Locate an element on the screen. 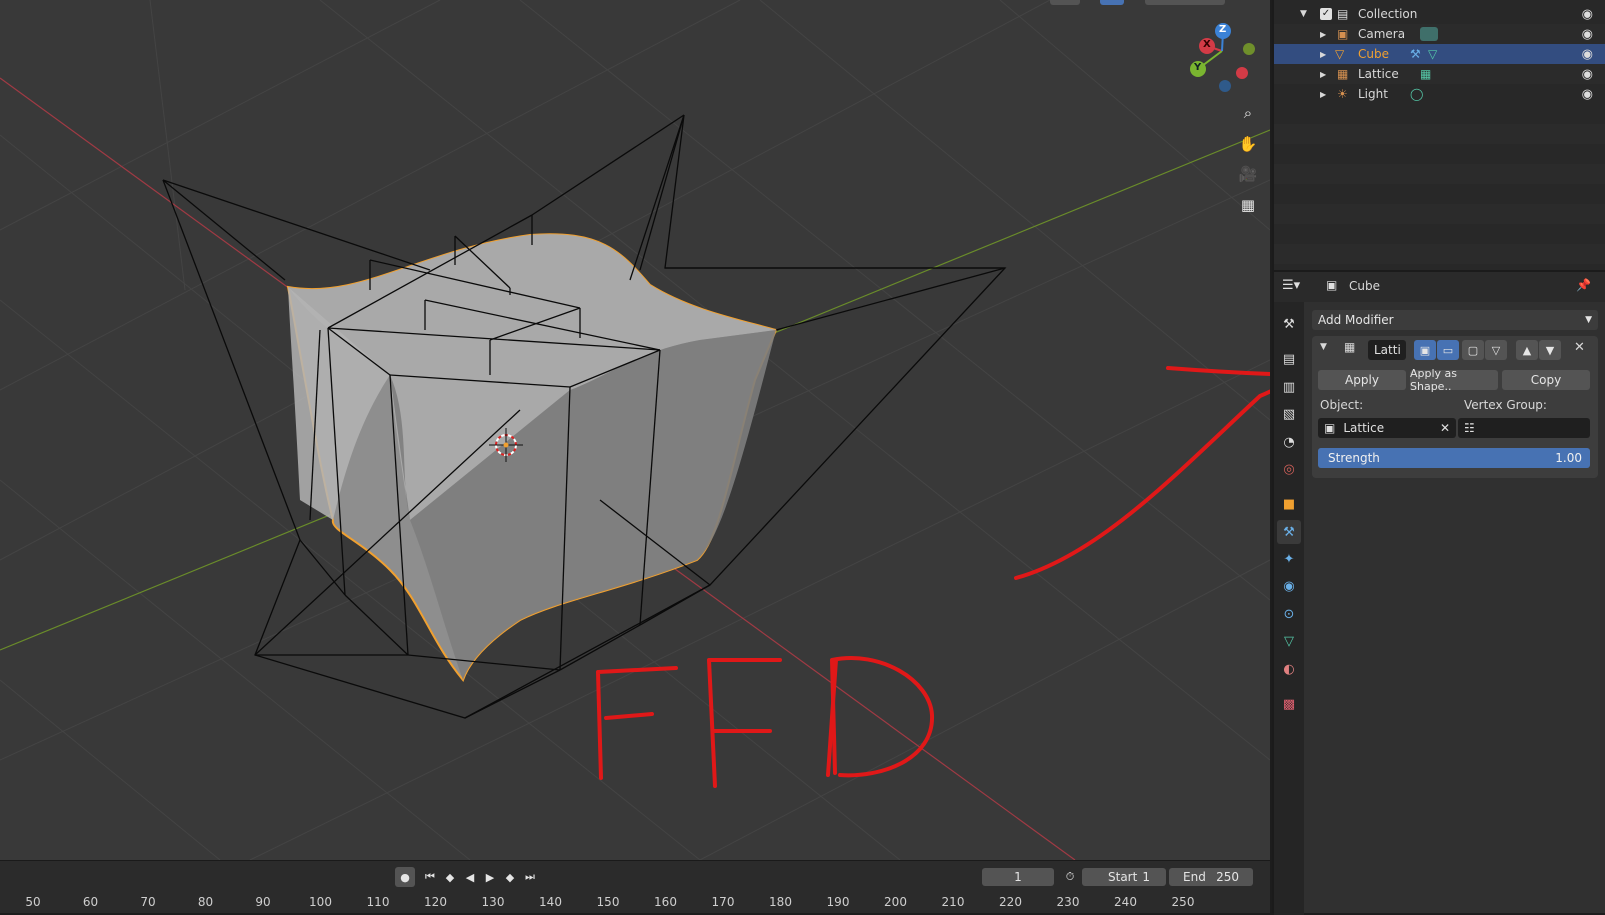 The width and height of the screenshot is (1605, 915). outliner-row-collection: ▼ ✓ ▤ Collection ◉ is located at coordinates (1439, 14).